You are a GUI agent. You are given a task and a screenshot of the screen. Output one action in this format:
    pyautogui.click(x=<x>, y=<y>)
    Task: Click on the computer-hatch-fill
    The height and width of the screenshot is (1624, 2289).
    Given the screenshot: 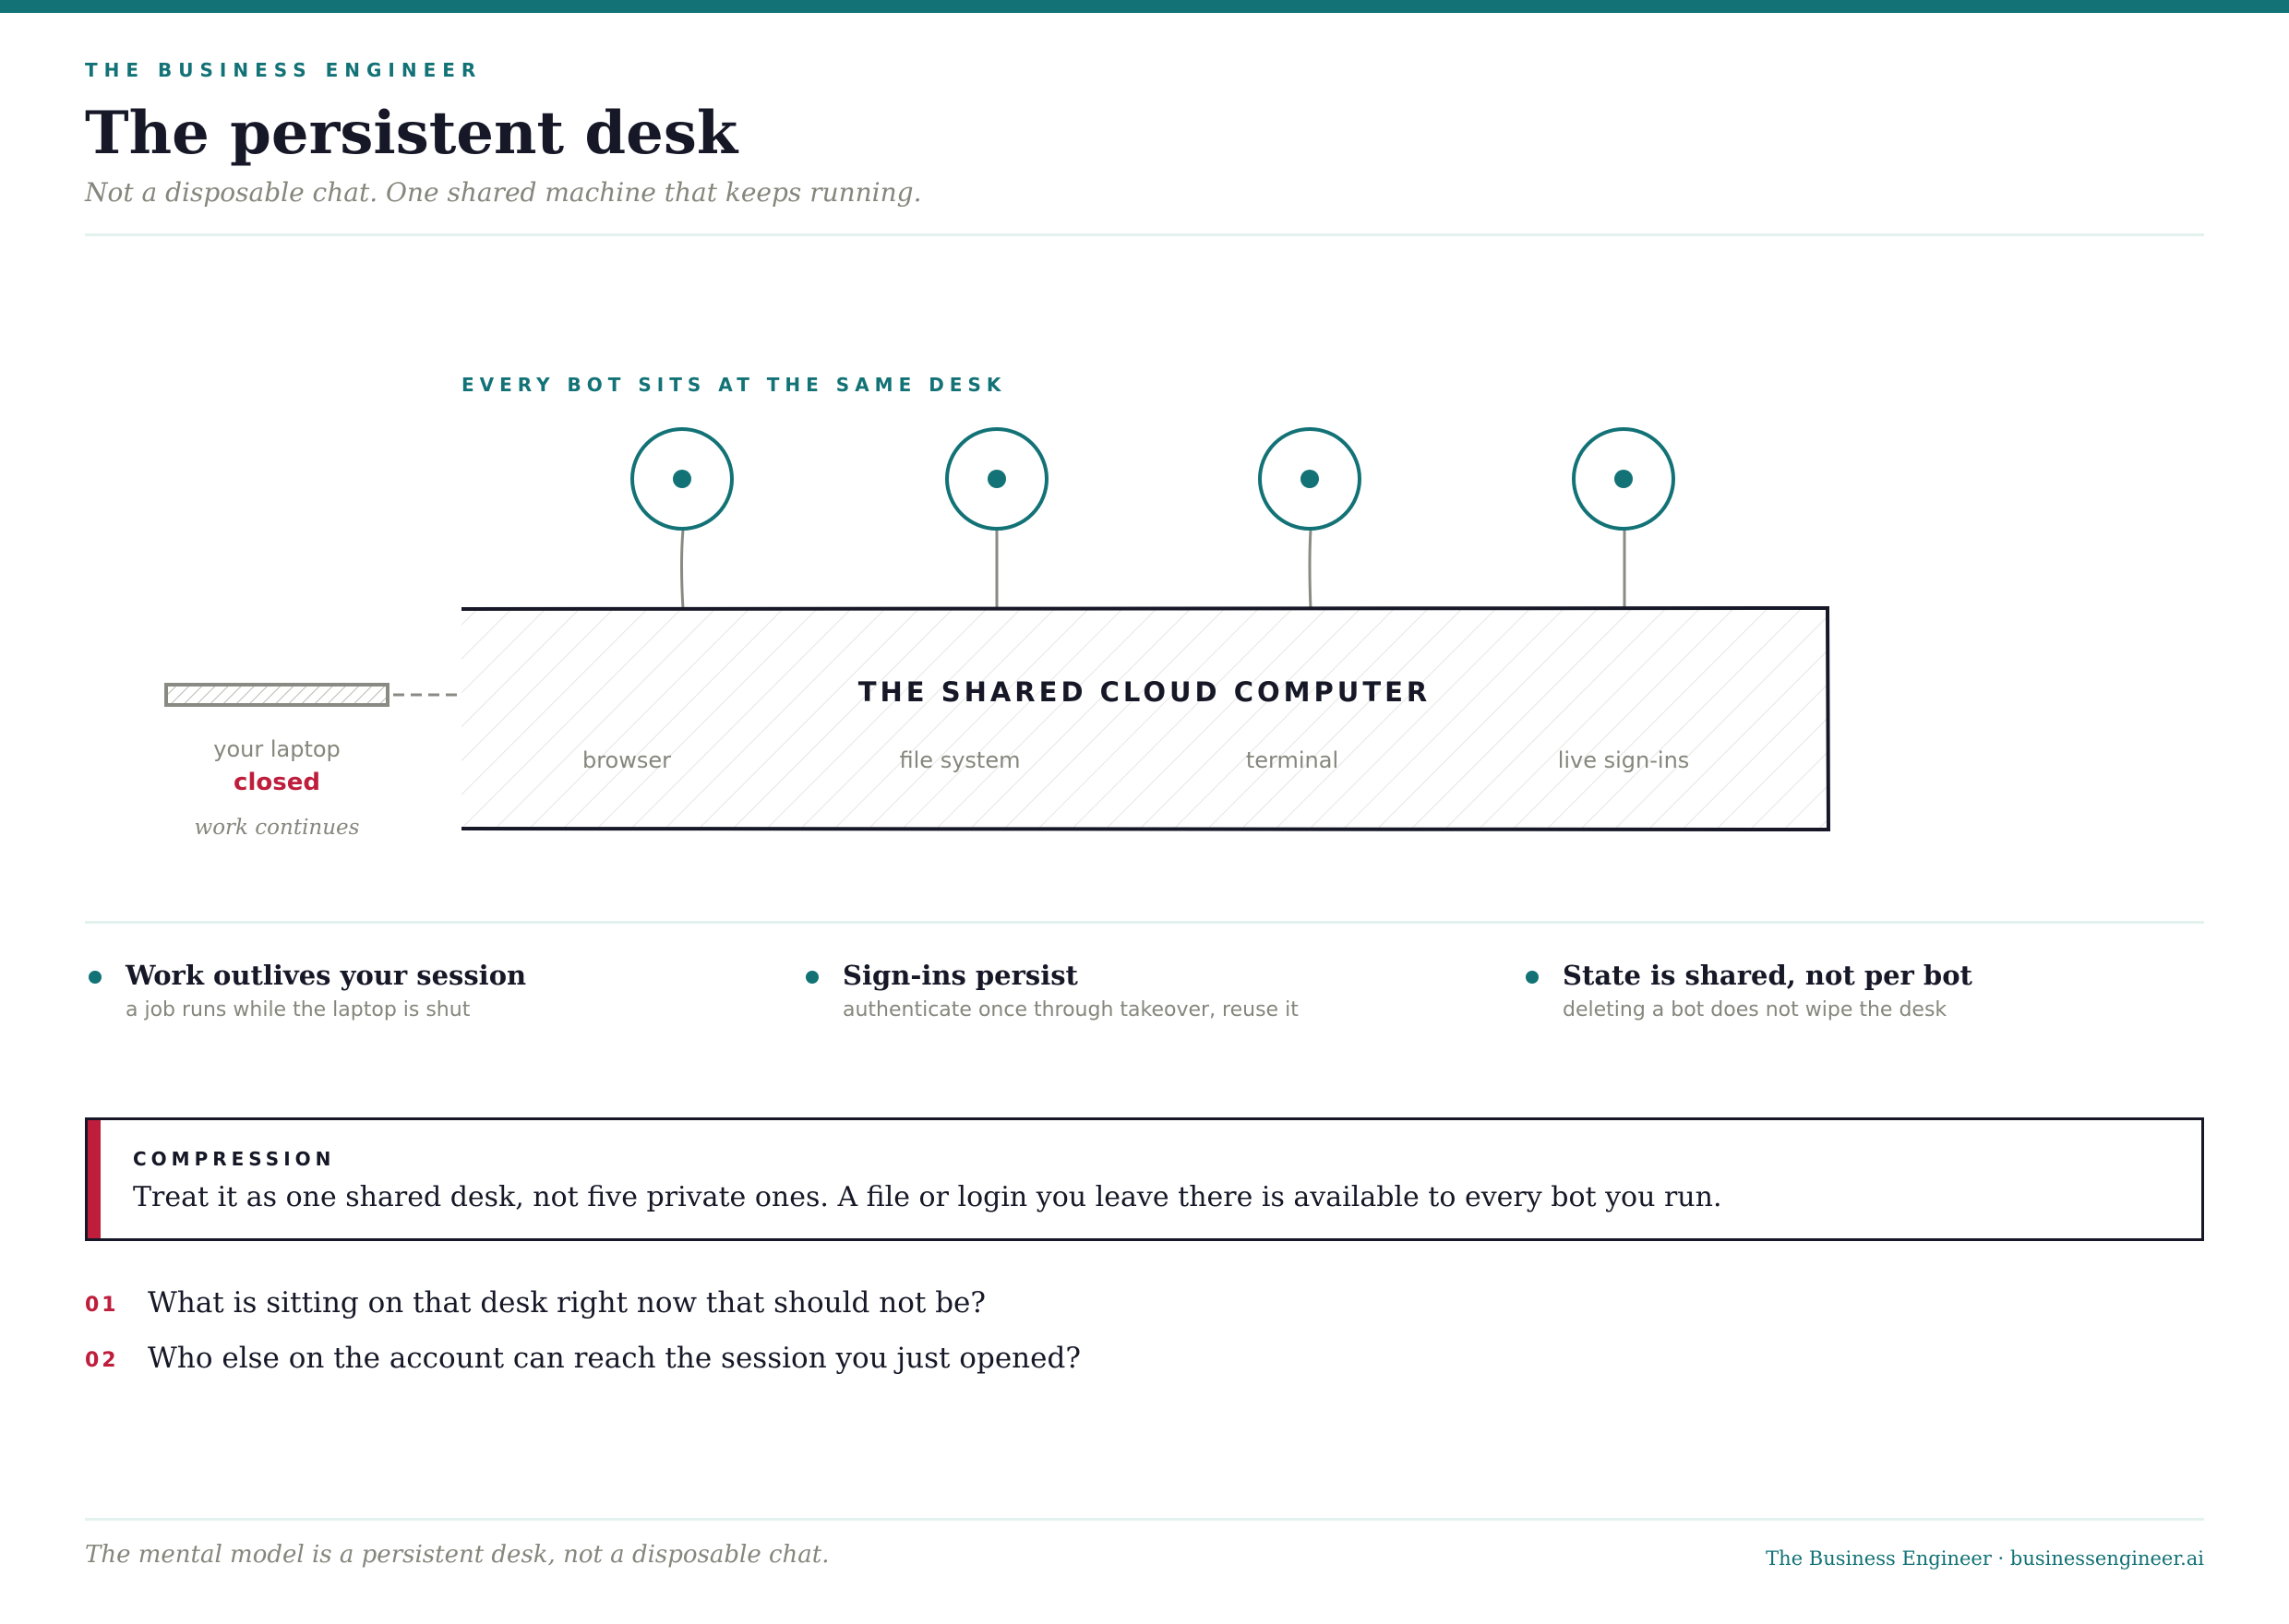 What is the action you would take?
    pyautogui.click(x=1144, y=719)
    